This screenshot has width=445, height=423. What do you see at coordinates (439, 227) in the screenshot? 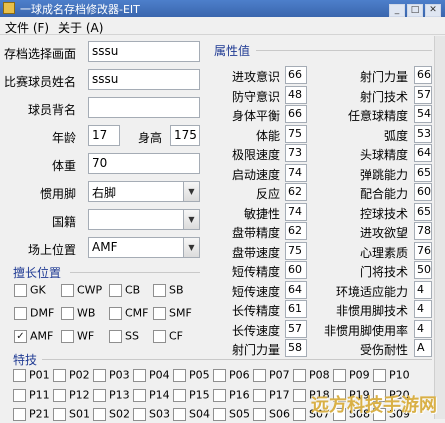
I see `vertical-scrollbar` at bounding box center [439, 227].